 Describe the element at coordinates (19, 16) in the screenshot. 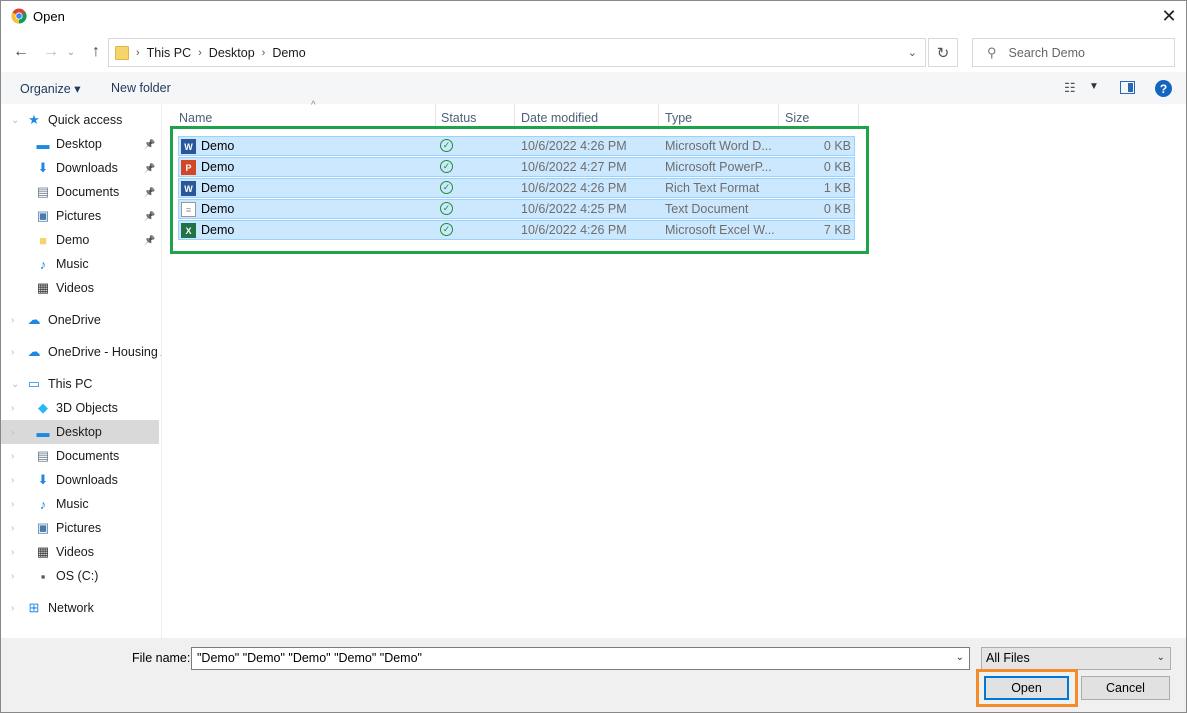

I see `chrome-icon` at that location.